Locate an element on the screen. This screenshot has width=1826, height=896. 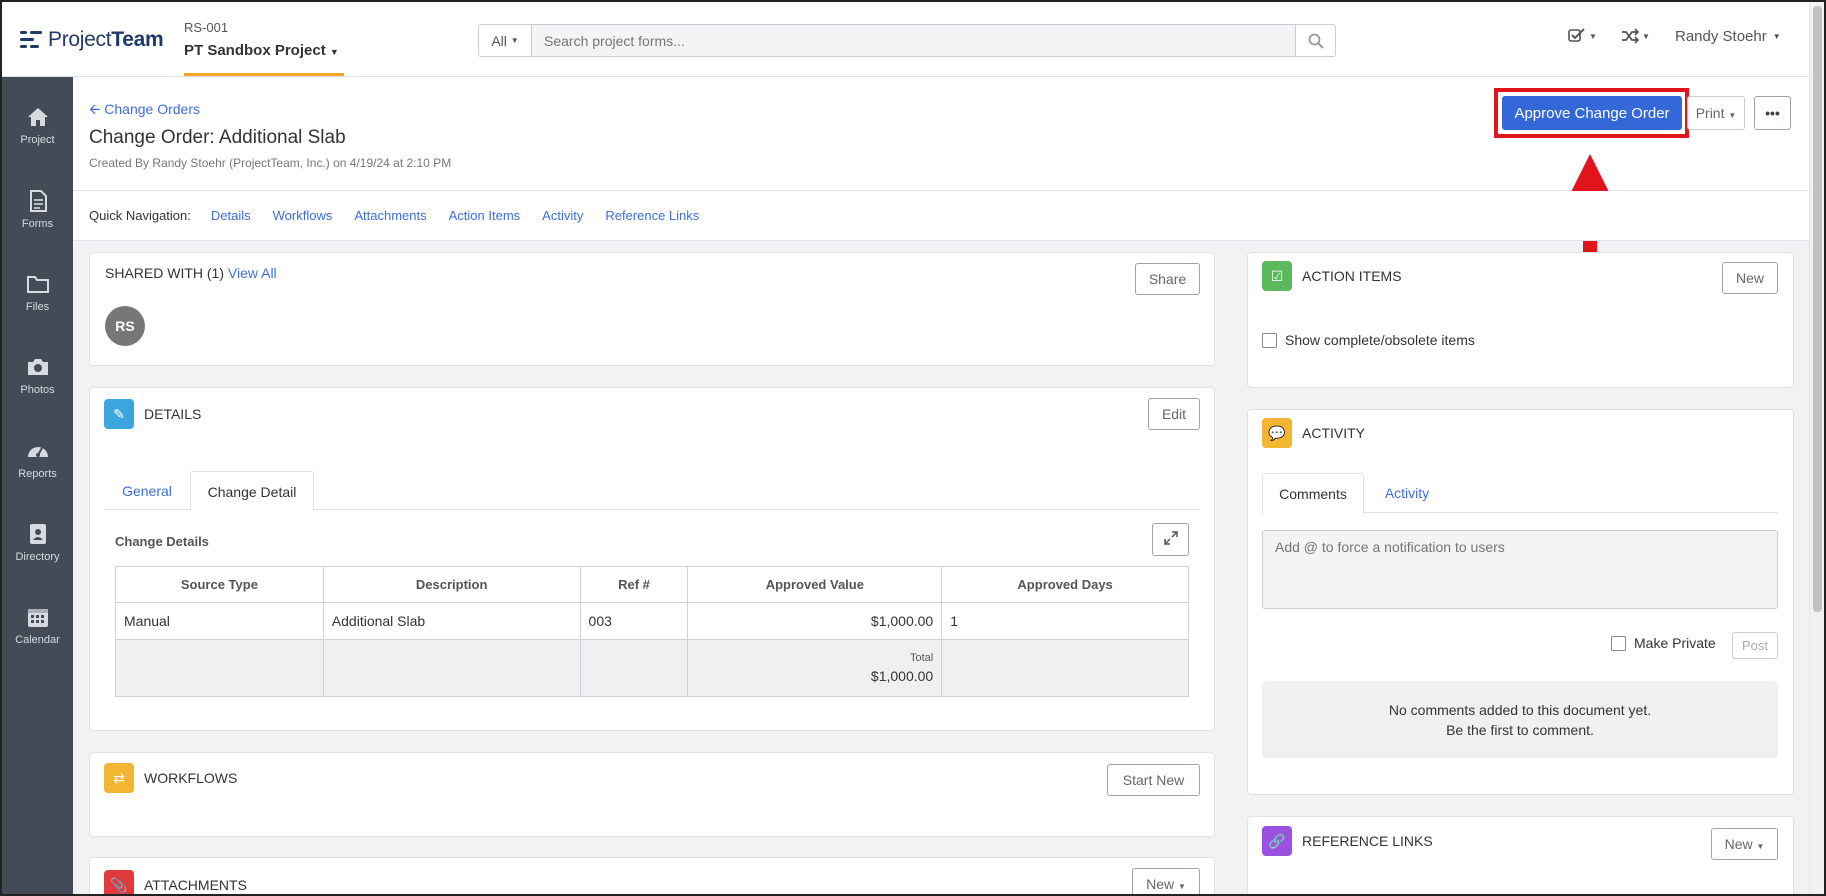
sidebar-item-directory: Directory is located at coordinates (37, 543).